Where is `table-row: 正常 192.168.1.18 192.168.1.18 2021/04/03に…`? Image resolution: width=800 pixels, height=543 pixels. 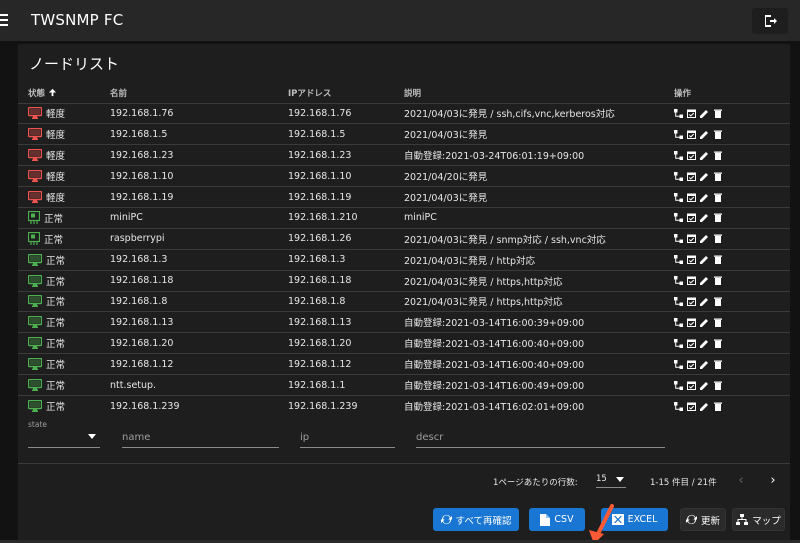
table-row: 正常 192.168.1.18 192.168.1.18 2021/04/03に… is located at coordinates (404, 280).